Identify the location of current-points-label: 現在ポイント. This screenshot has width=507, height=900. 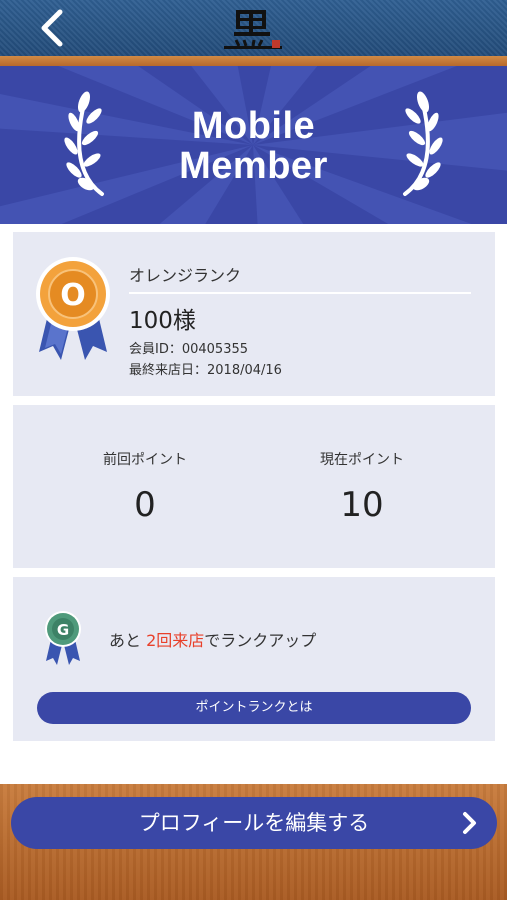
(362, 460).